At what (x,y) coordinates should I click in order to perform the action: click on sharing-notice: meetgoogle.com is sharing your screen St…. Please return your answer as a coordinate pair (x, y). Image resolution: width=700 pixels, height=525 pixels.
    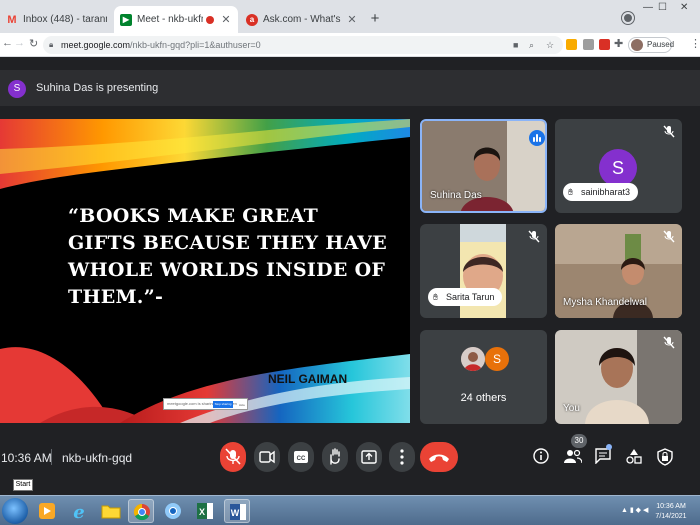
    Looking at the image, I should click on (205, 404).